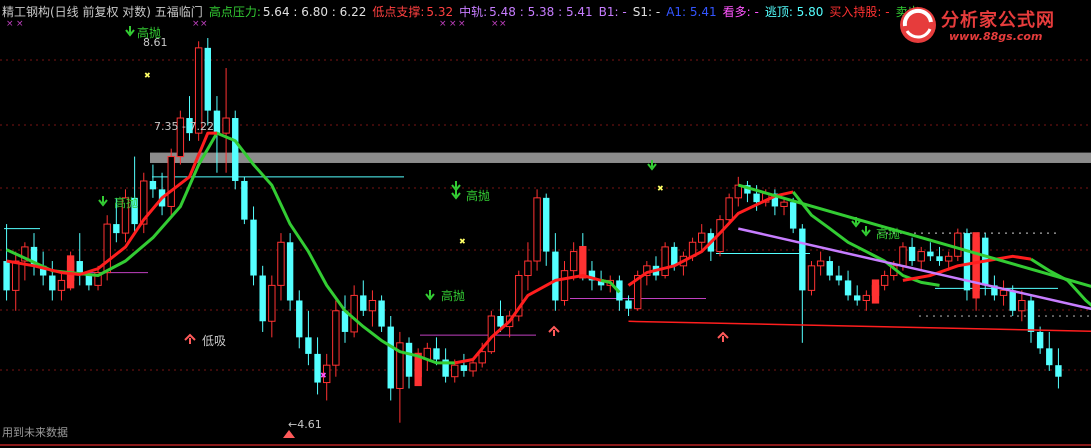  What do you see at coordinates (859, 12) in the screenshot?
I see `buy-hold-value: 买入持股: -` at bounding box center [859, 12].